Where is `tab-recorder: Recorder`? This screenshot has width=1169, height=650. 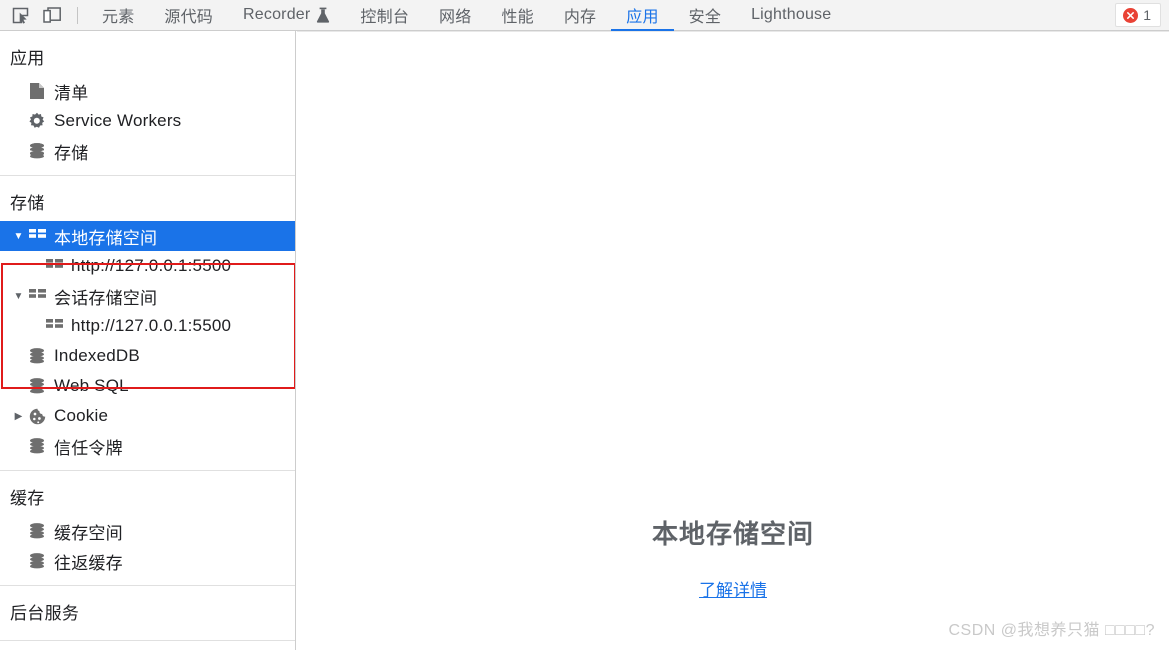
tab-recorder: Recorder is located at coordinates (286, 15).